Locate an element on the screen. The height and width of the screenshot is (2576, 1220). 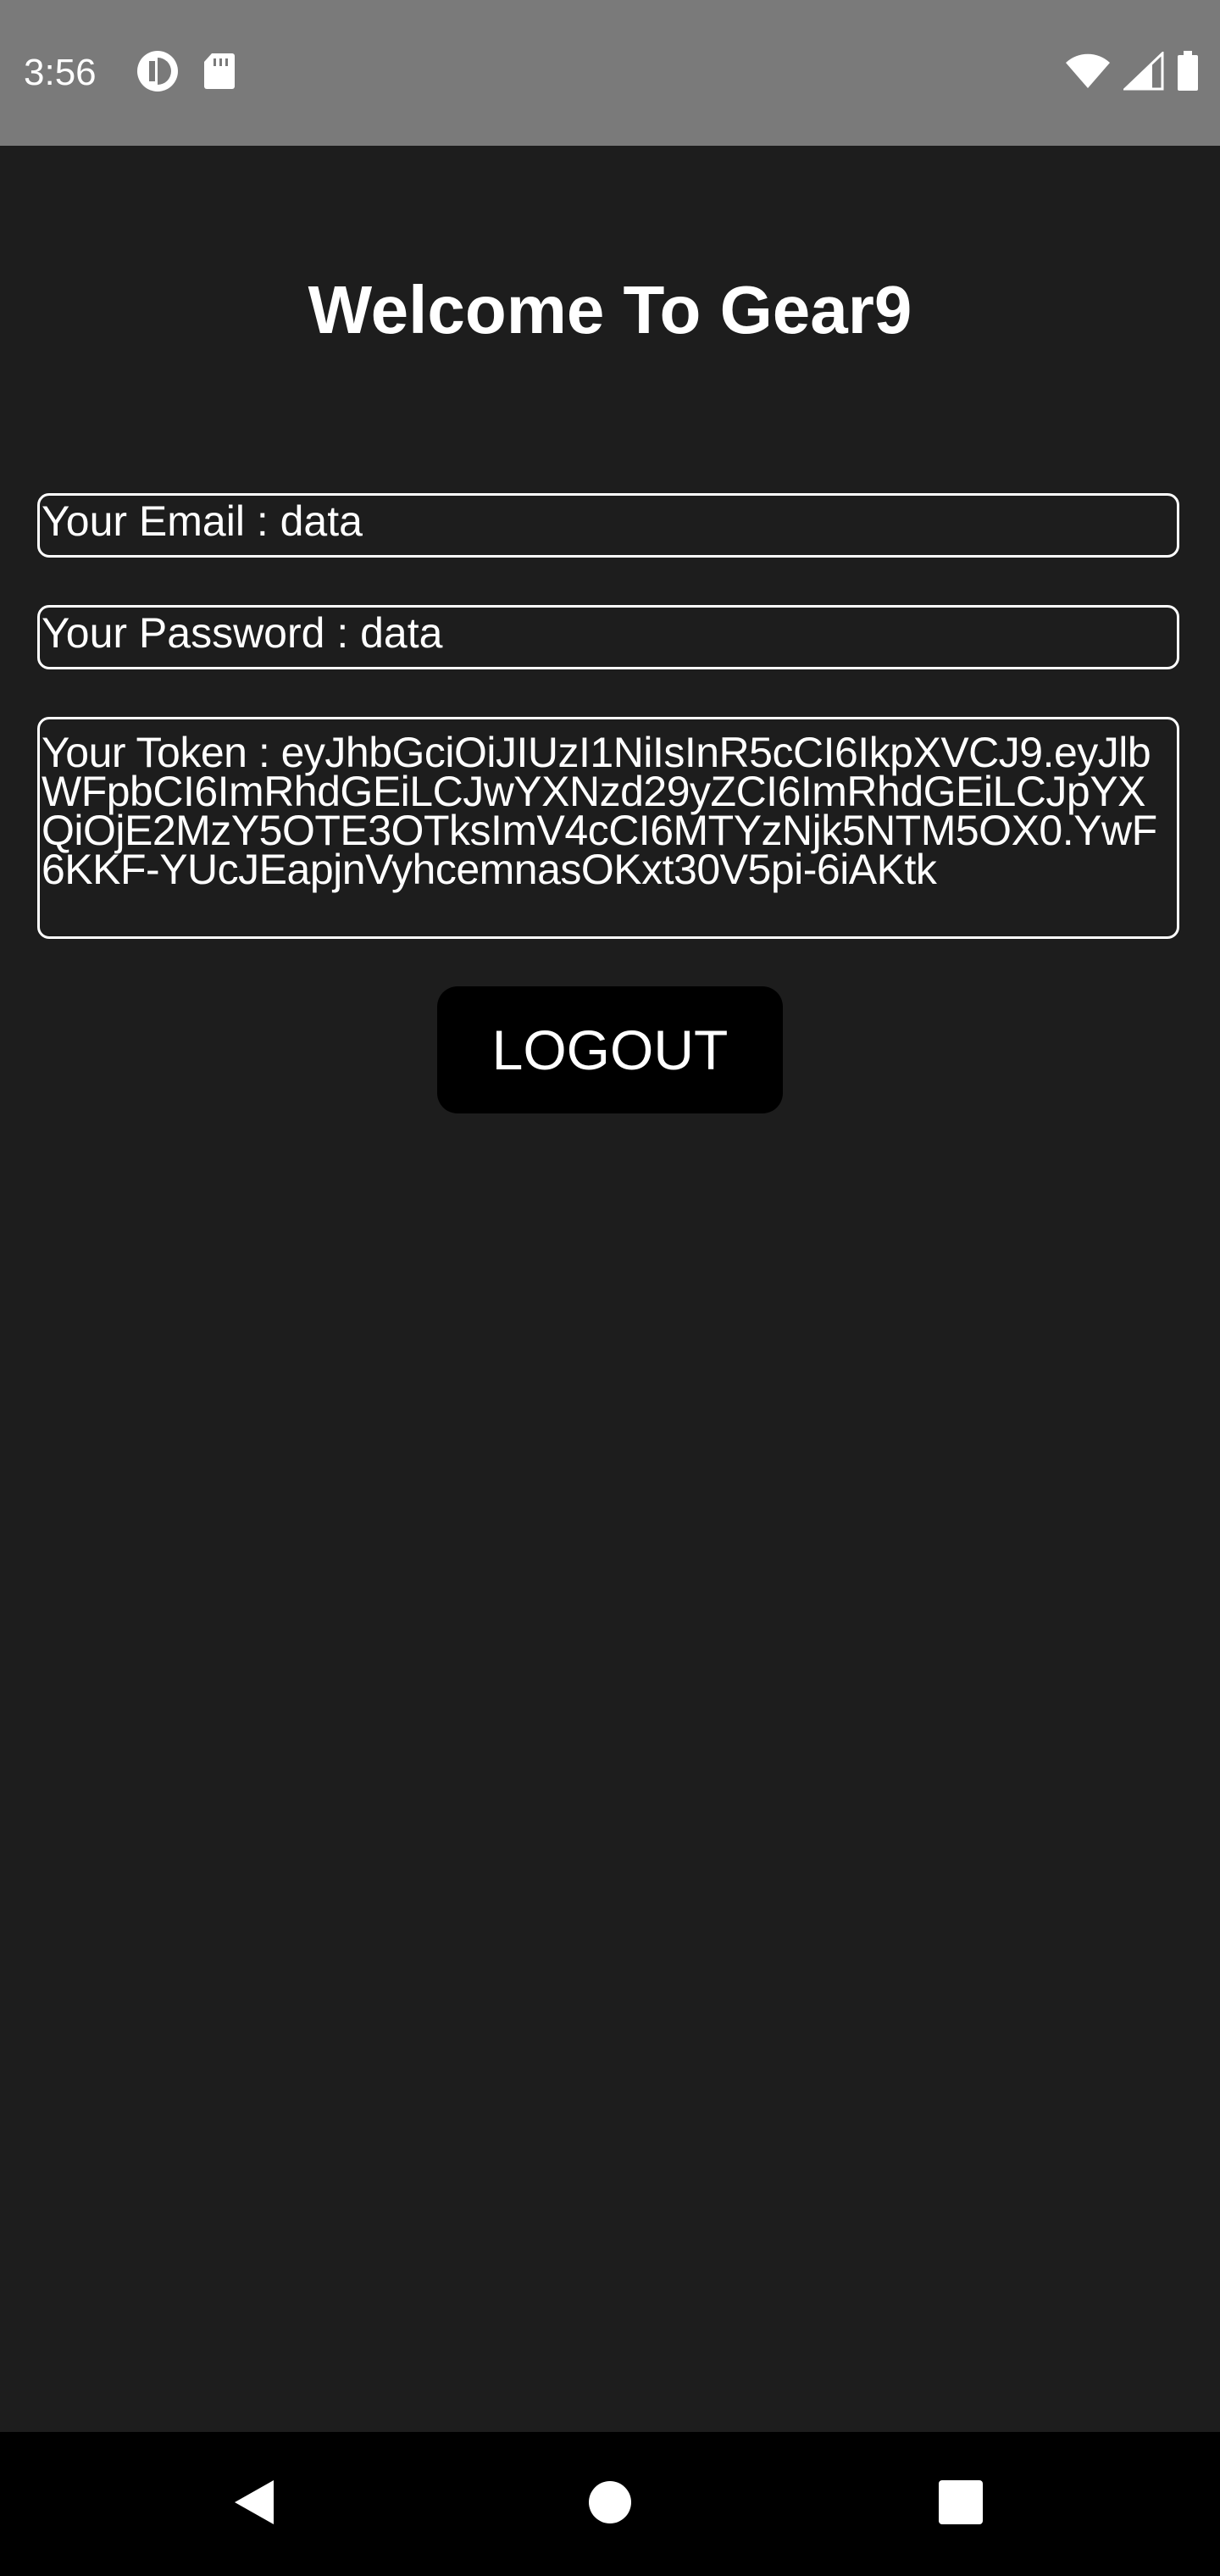
page-title: Welcome To Gear9 is located at coordinates (610, 309).